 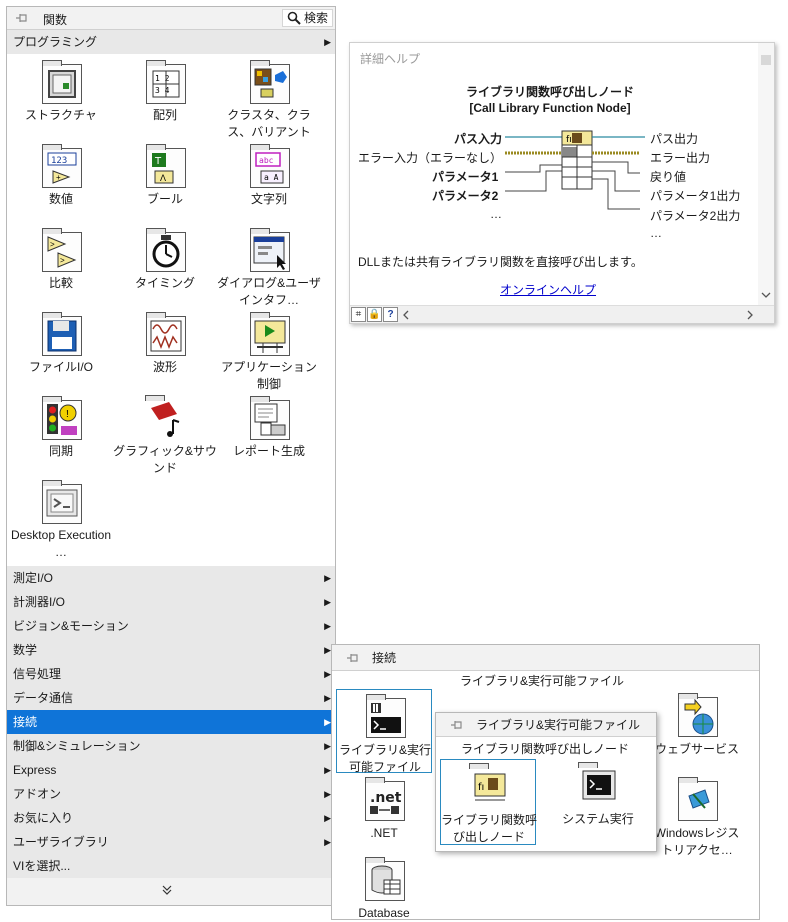 I want to click on category-signal-processing: 信号処理 ▶, so click(x=171, y=674).